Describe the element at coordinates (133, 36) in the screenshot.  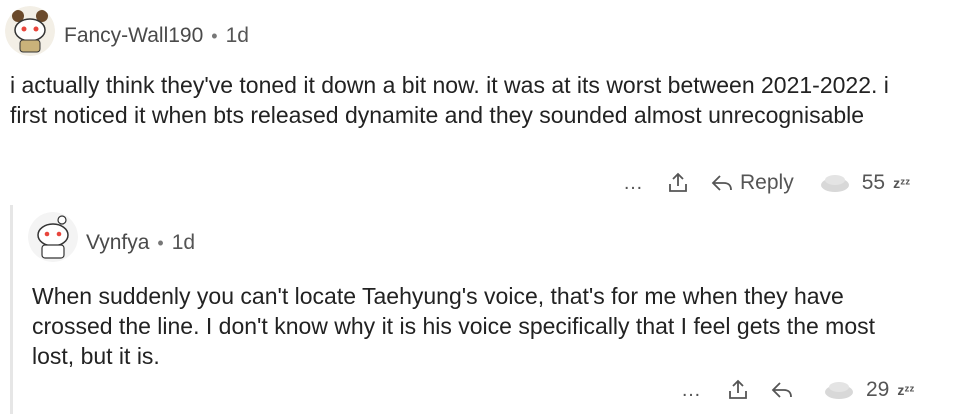
I see `username: Fancy-Wall190` at that location.